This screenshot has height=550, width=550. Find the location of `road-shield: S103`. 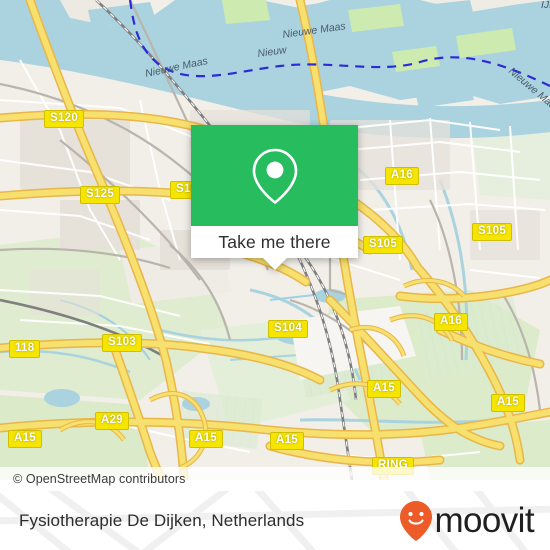

road-shield: S103 is located at coordinates (122, 343).